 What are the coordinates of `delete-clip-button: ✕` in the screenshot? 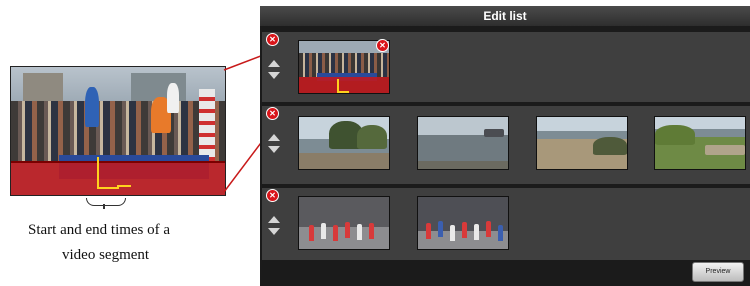 It's located at (382, 45).